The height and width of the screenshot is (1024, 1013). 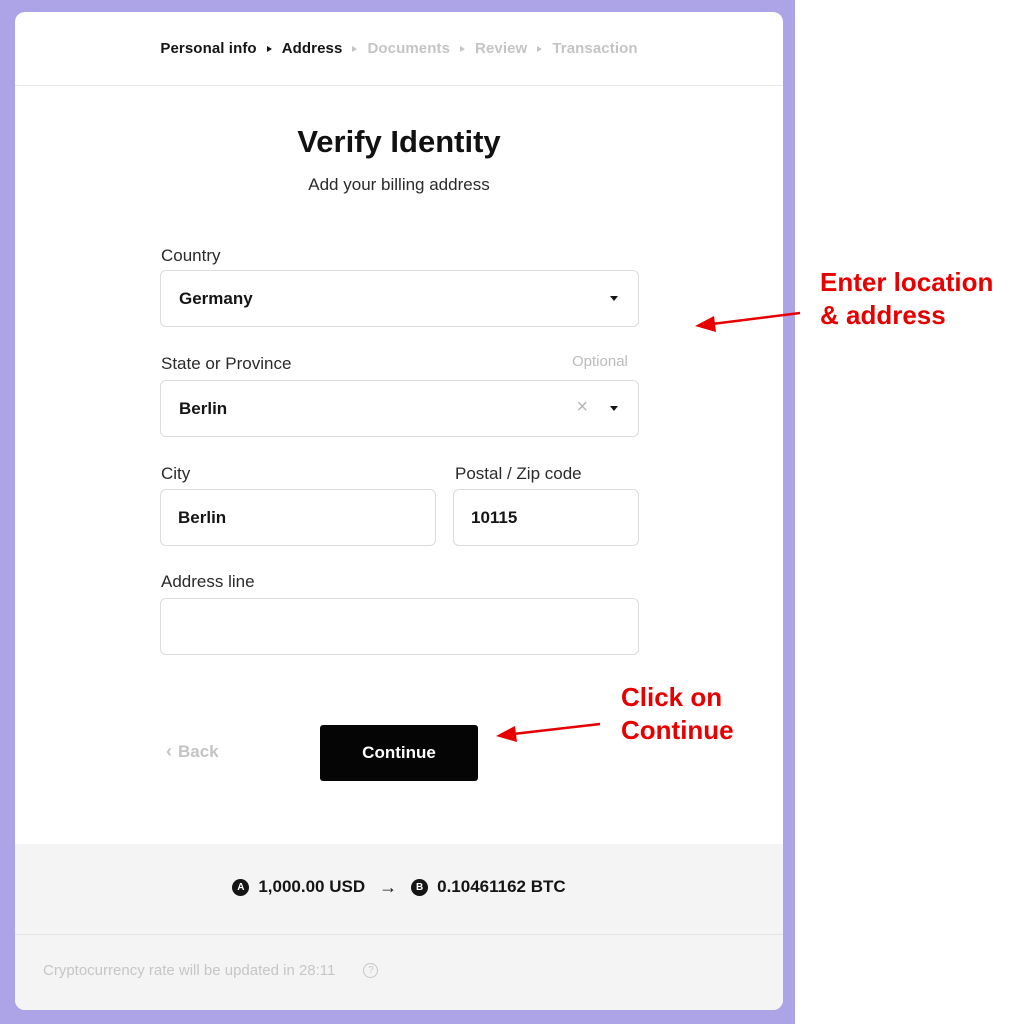 What do you see at coordinates (548, 732) in the screenshot?
I see `arrow-to-continue-icon` at bounding box center [548, 732].